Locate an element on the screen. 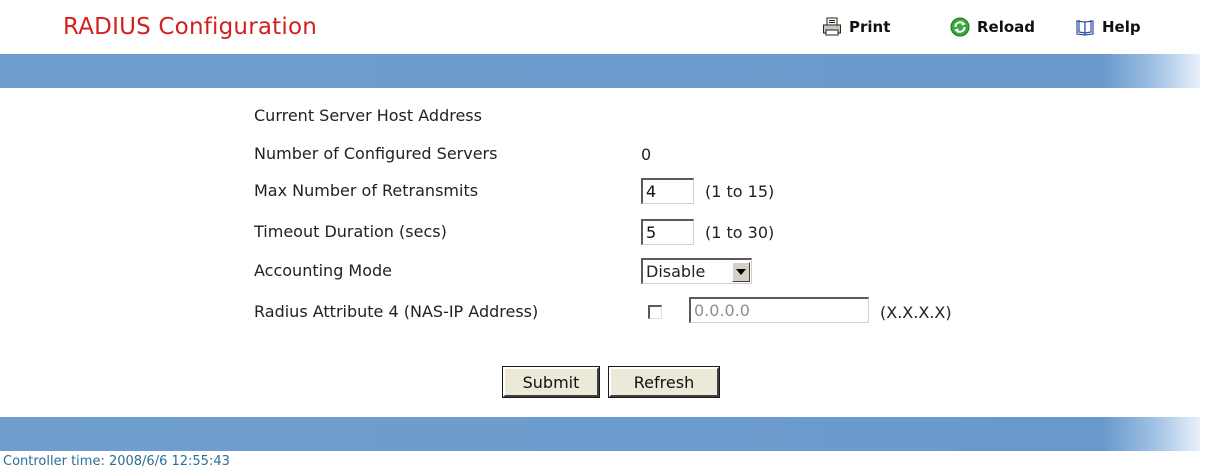  header-band is located at coordinates (600, 71).